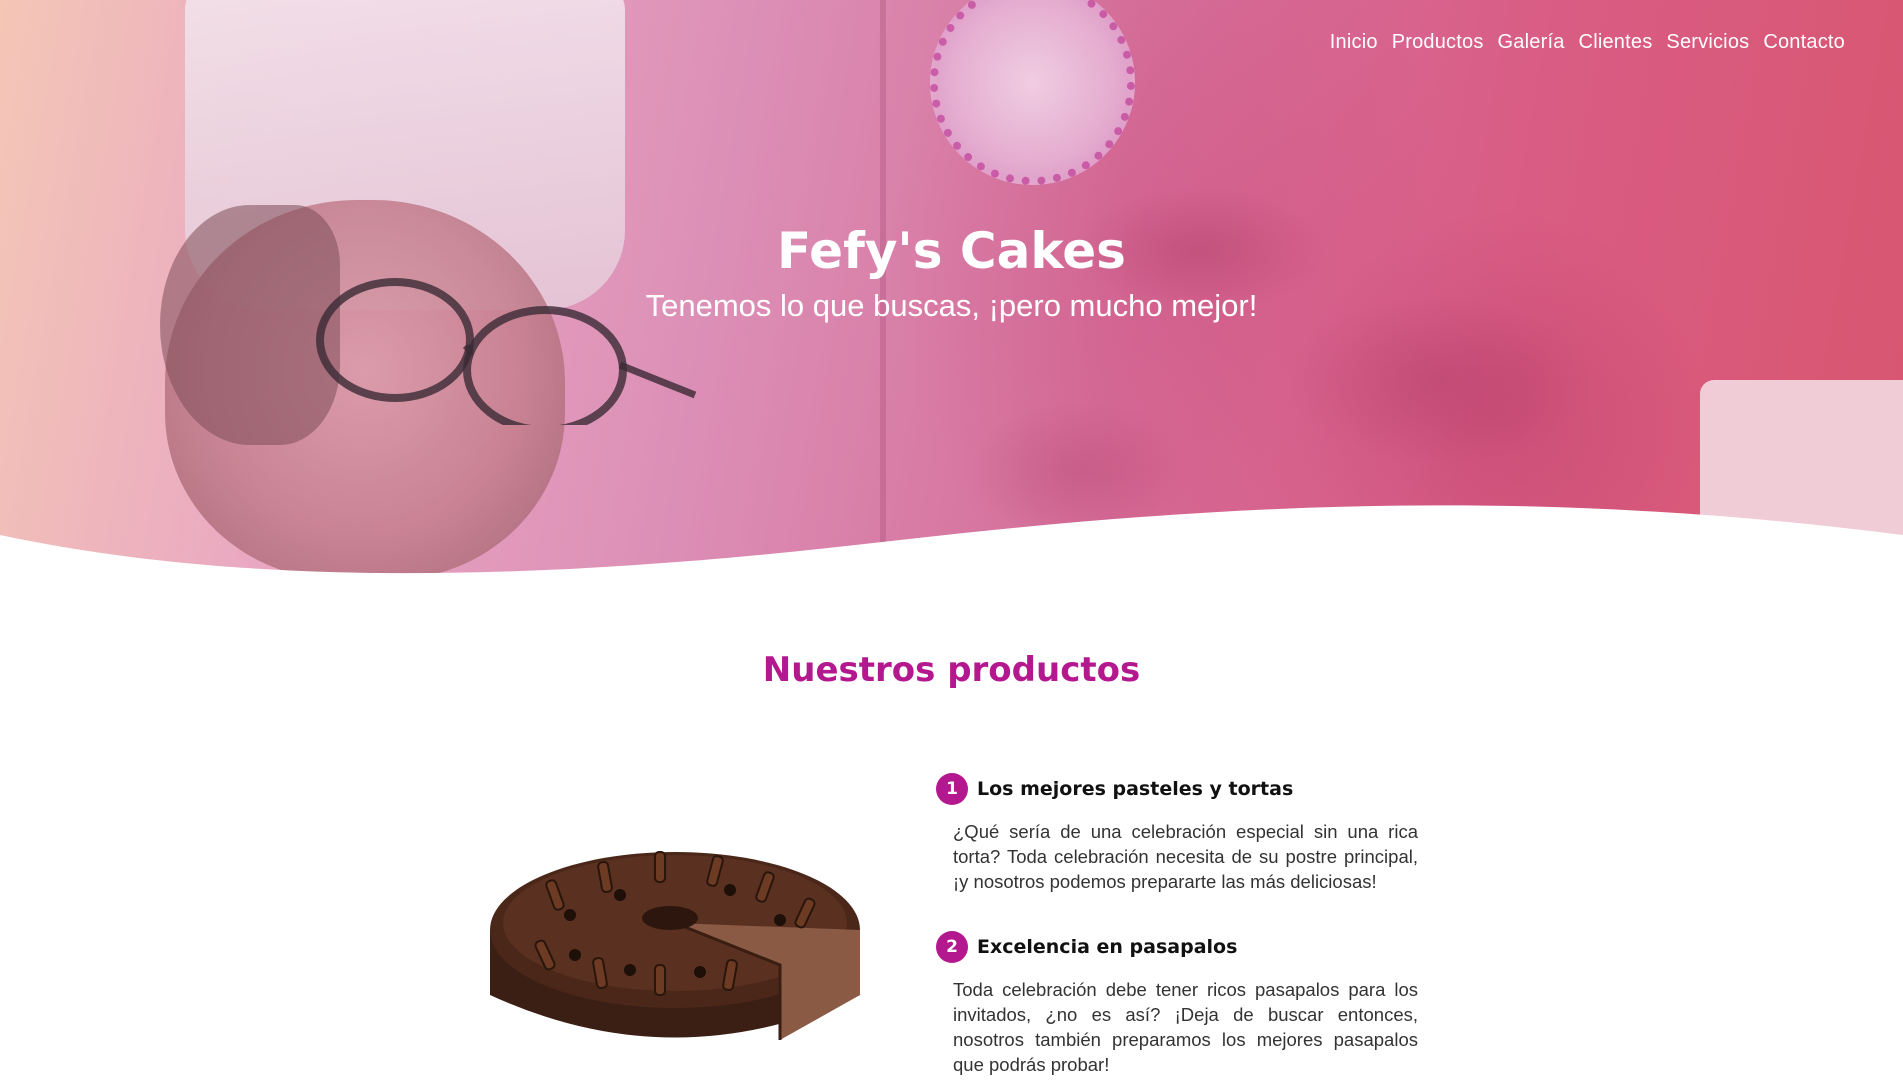  Describe the element at coordinates (1135, 789) in the screenshot. I see `product-item-title: Los mejores pasteles y tortas` at that location.